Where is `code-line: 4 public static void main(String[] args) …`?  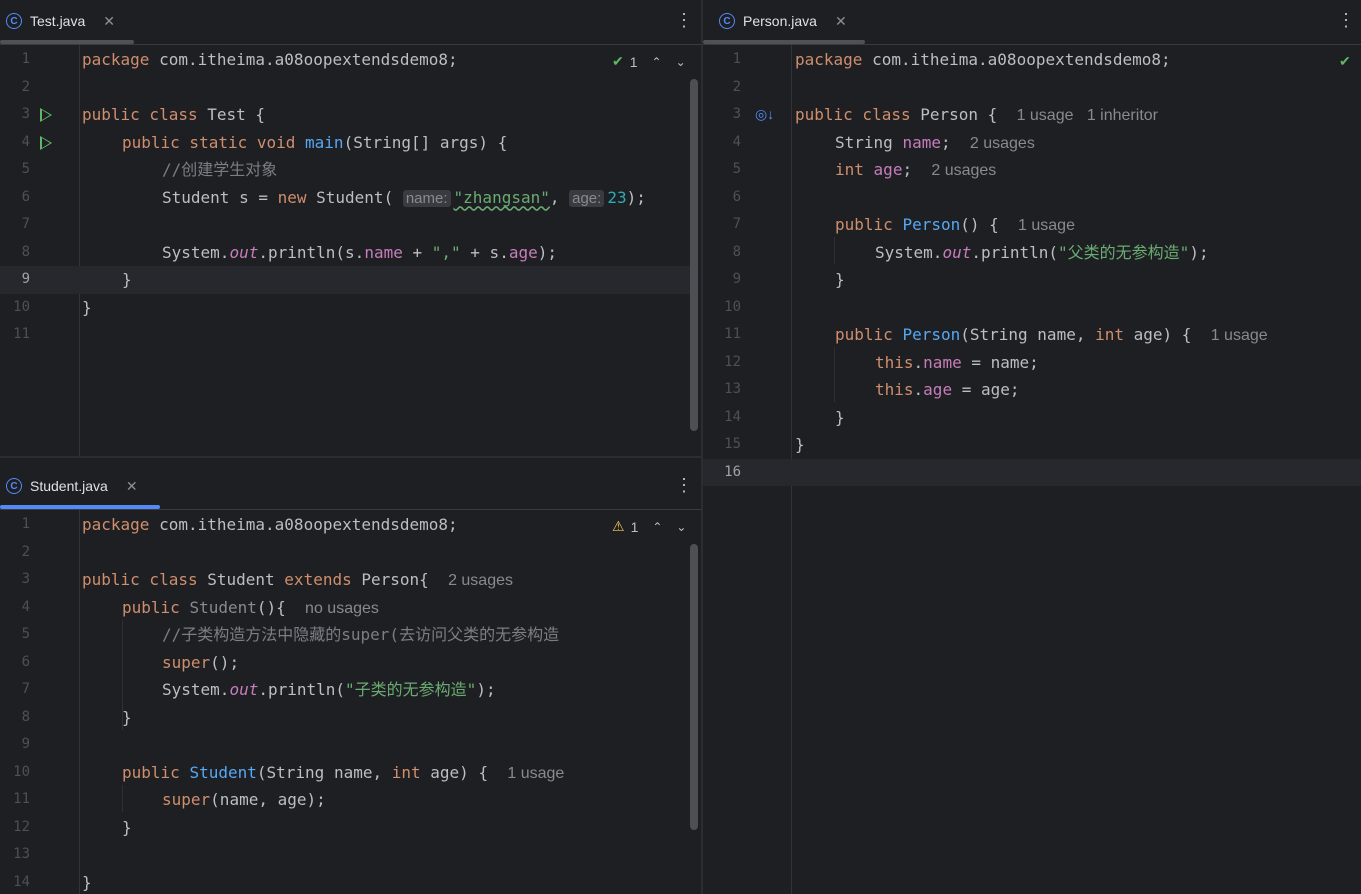
code-line: 4 public static void main(String[] args) … is located at coordinates (350, 143).